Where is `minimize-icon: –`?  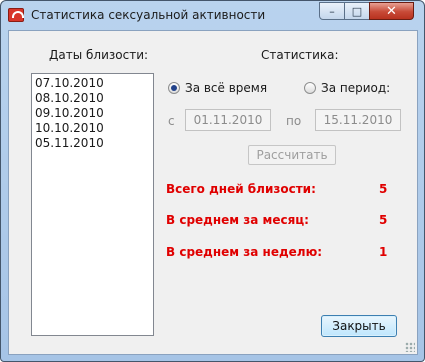 minimize-icon: – is located at coordinates (332, 11).